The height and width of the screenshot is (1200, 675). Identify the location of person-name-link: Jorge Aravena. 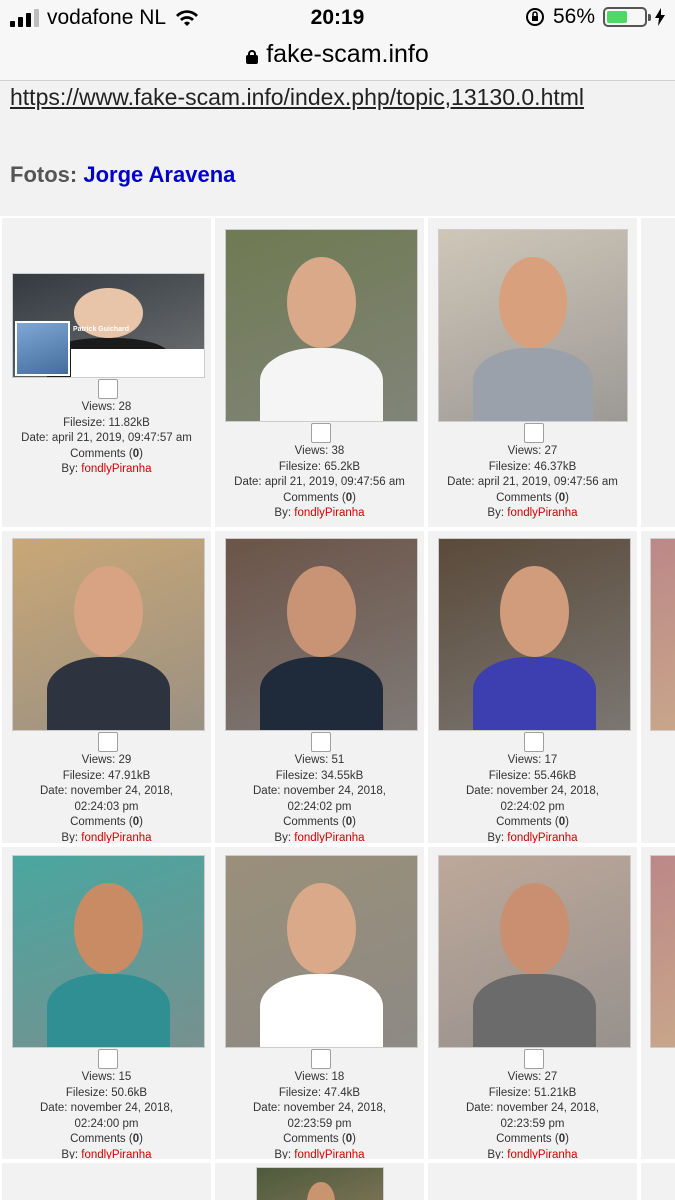
(159, 174).